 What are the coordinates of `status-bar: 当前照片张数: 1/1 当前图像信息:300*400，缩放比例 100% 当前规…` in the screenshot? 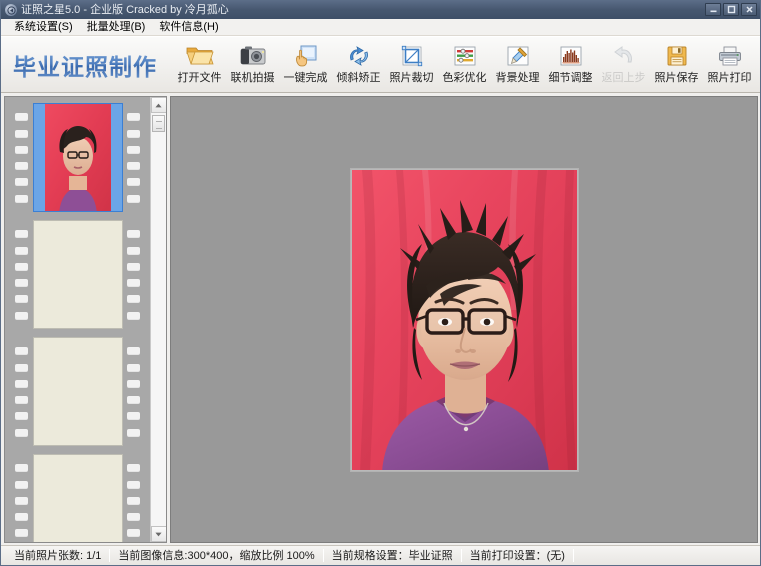 It's located at (380, 555).